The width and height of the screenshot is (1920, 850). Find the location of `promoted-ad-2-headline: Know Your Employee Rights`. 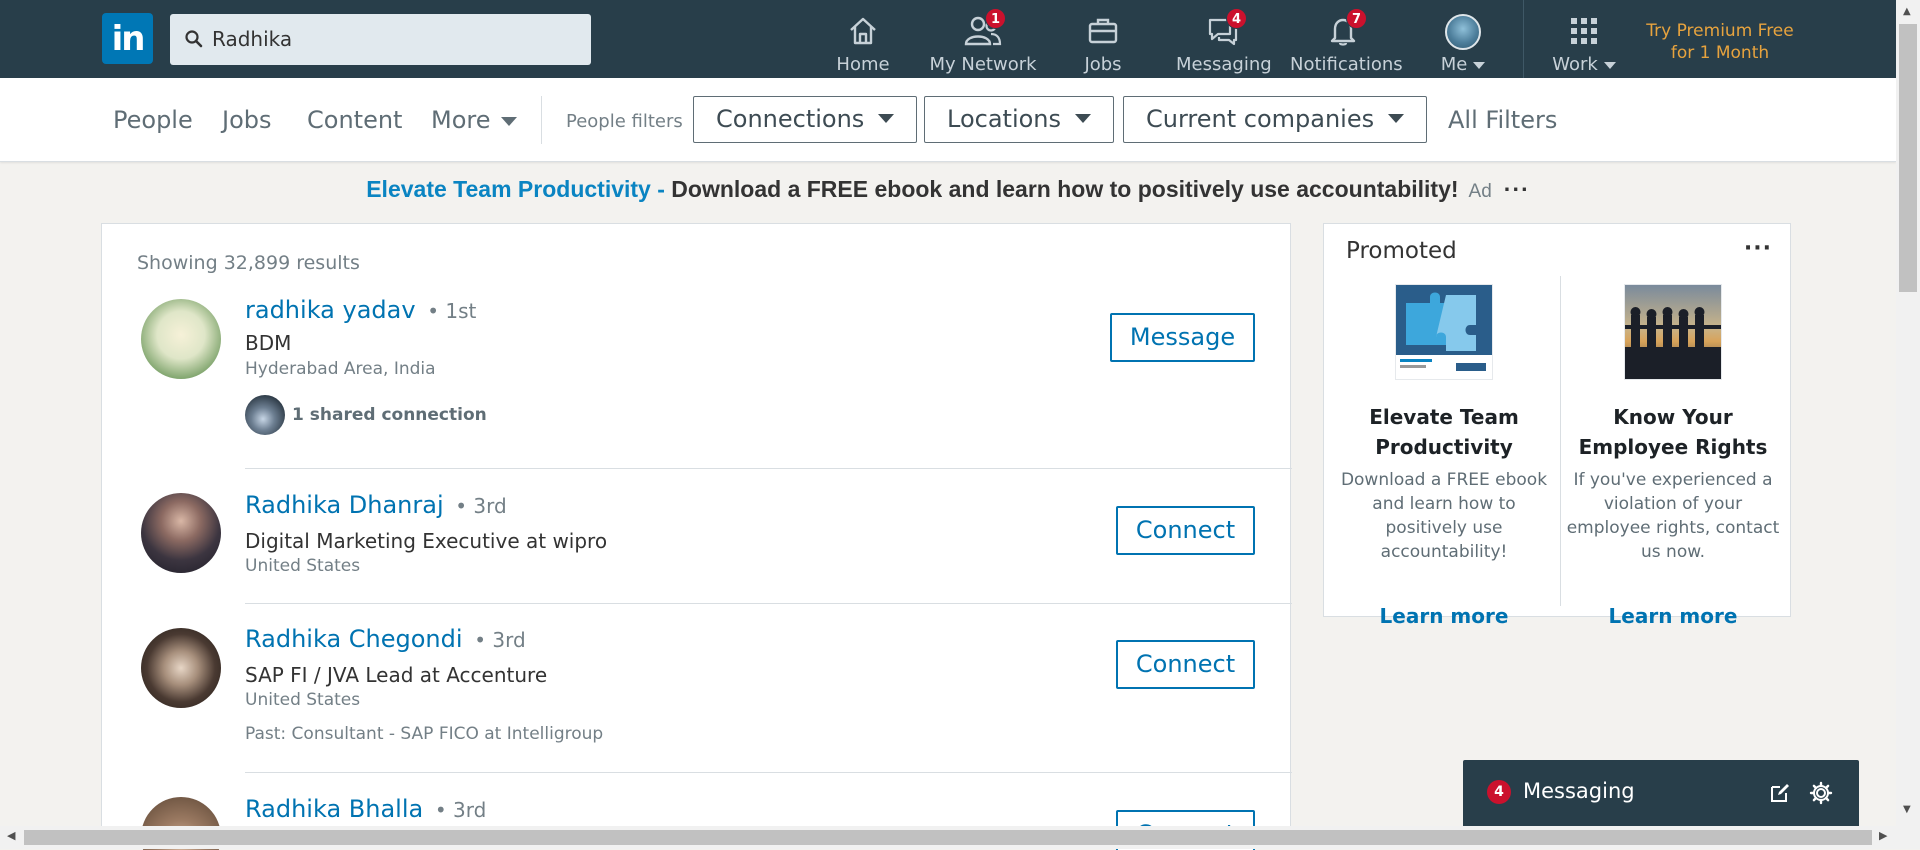

promoted-ad-2-headline: Know Your Employee Rights is located at coordinates (1673, 432).